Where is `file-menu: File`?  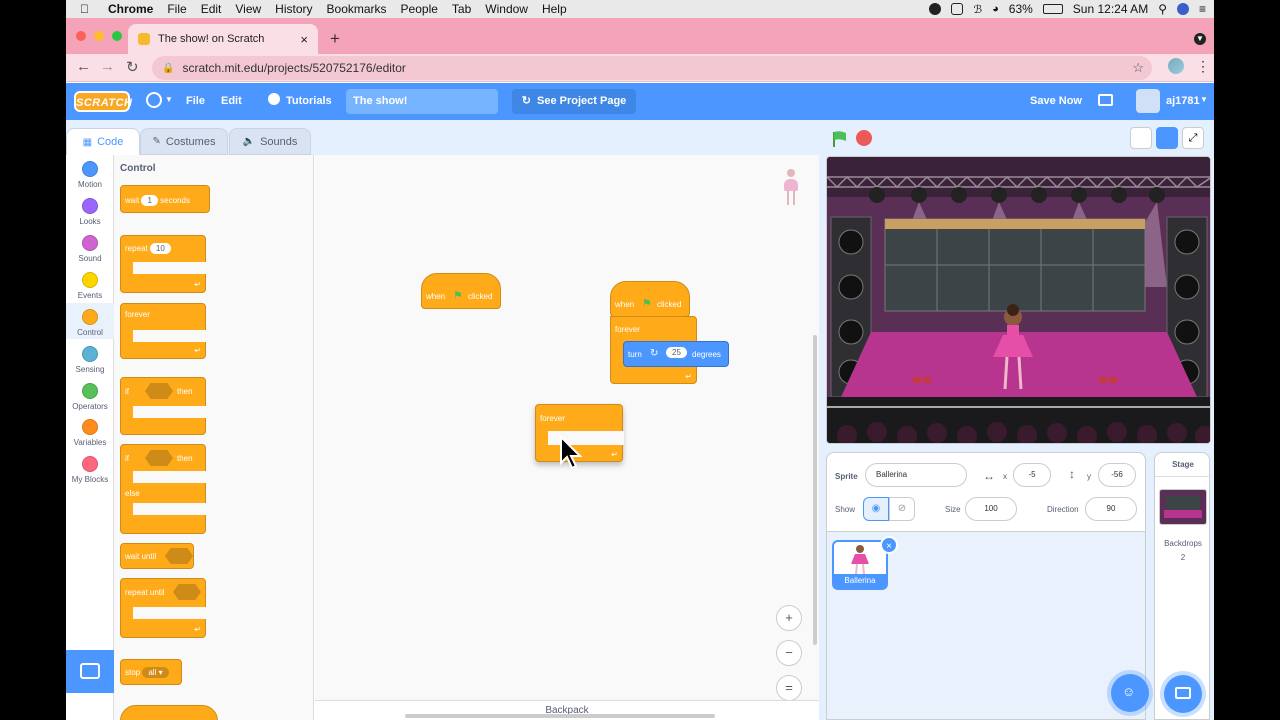
file-menu: File is located at coordinates (195, 101).